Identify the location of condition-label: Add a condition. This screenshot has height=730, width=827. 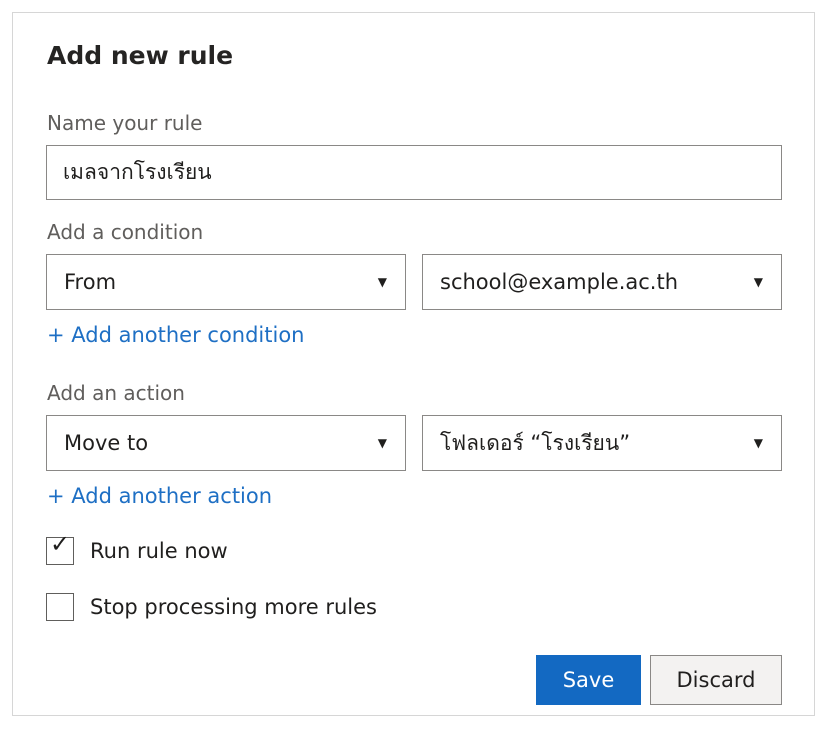
(125, 232).